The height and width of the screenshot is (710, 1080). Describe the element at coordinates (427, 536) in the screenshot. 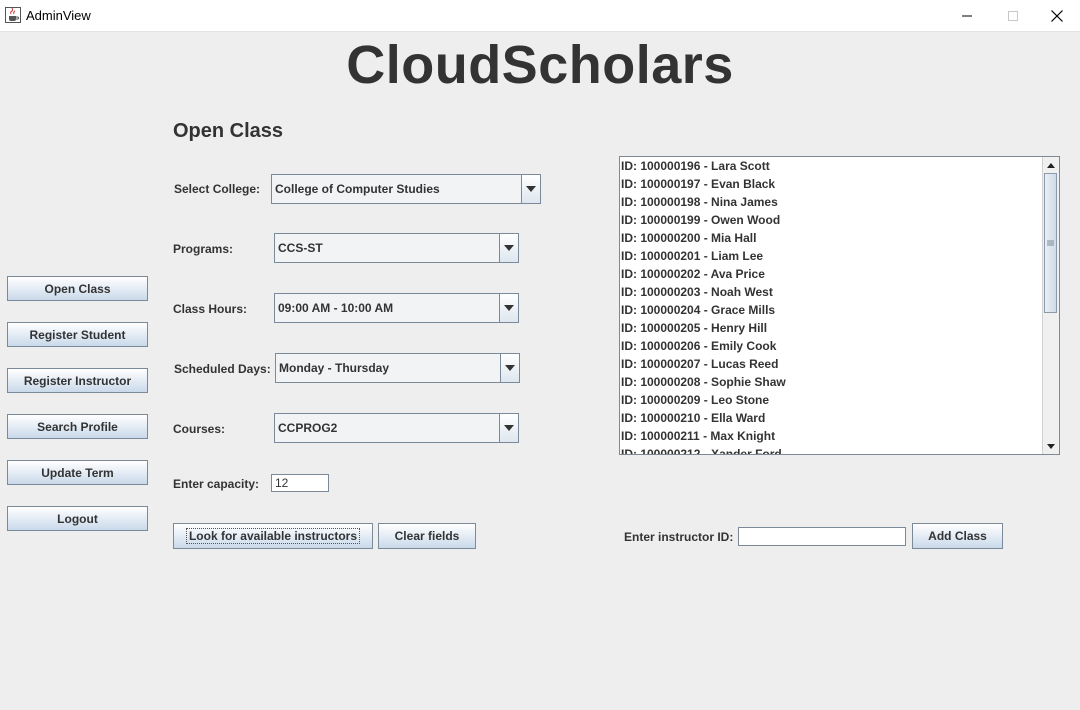

I see `clear-fields-button: Clear fields` at that location.